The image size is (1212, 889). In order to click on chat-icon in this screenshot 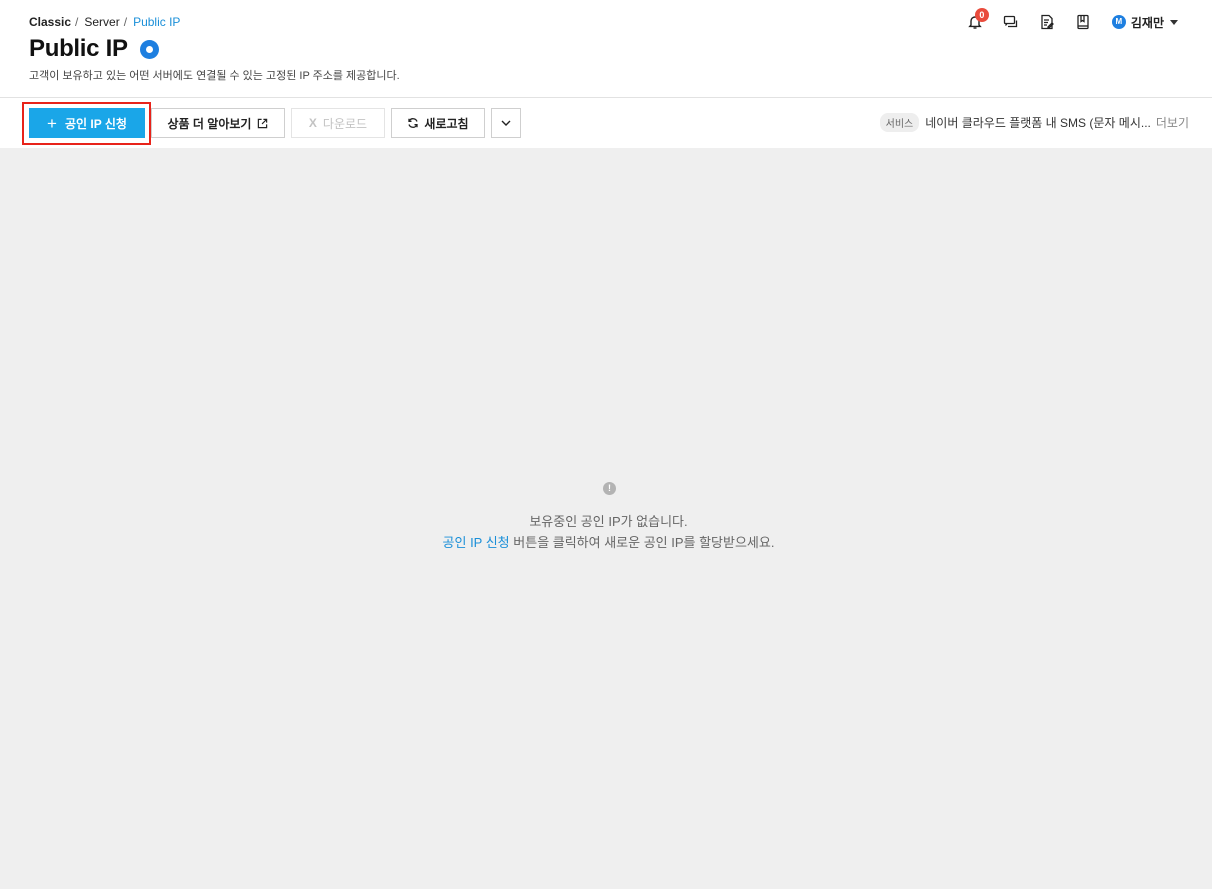, I will do `click(1011, 22)`.